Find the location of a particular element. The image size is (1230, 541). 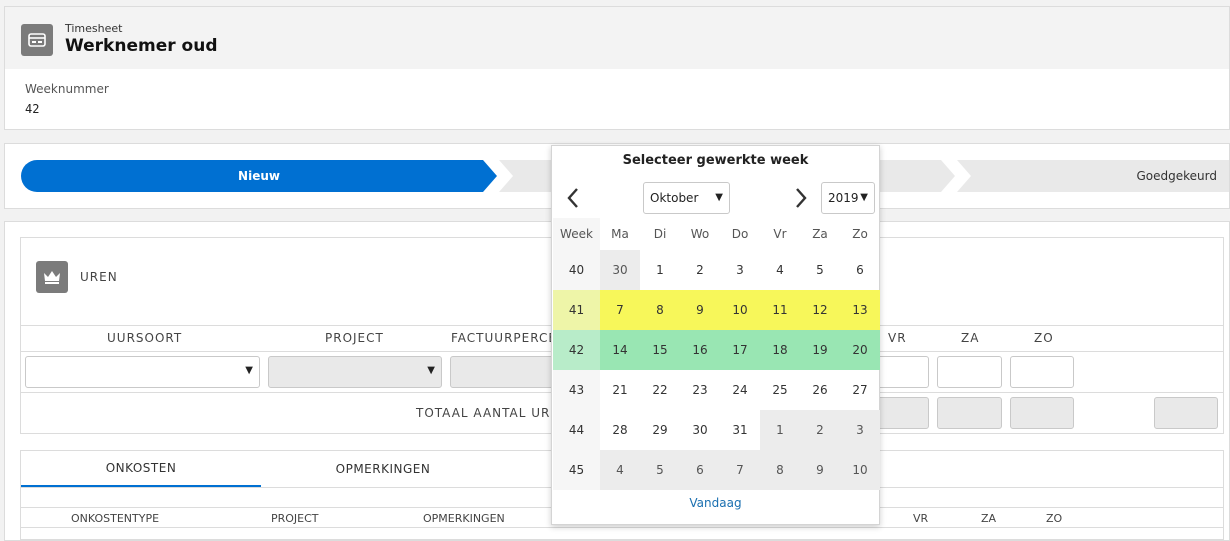

col-za: ZA is located at coordinates (970, 338).